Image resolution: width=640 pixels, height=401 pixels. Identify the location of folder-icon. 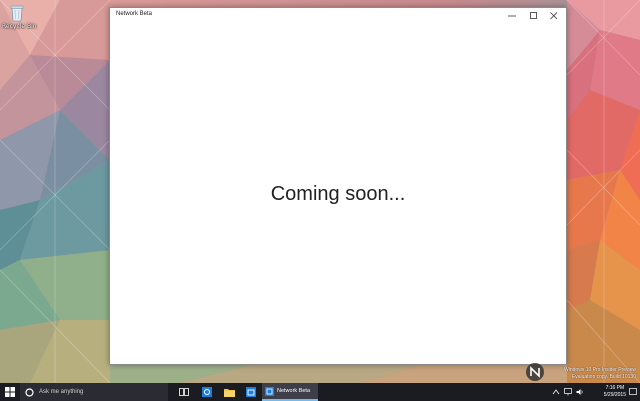
(229, 392).